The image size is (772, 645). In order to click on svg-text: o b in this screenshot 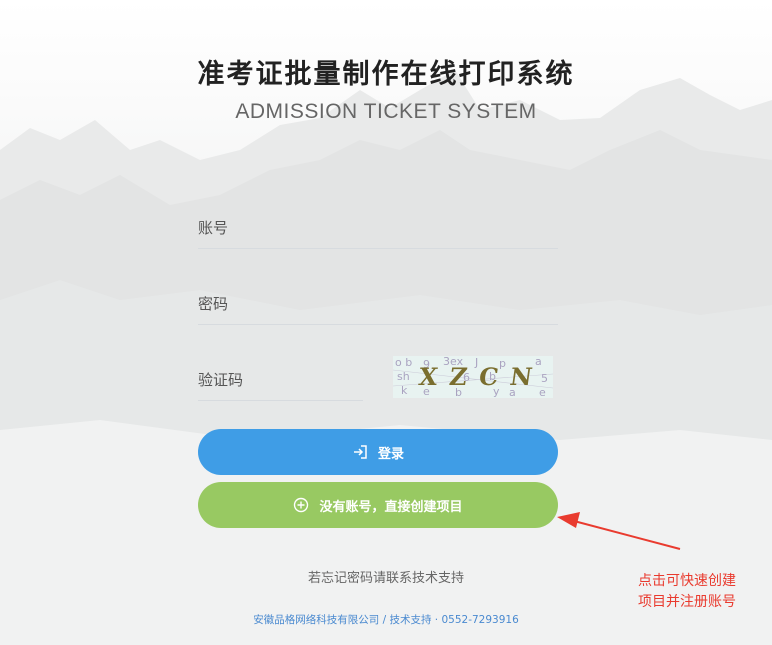, I will do `click(403, 362)`.